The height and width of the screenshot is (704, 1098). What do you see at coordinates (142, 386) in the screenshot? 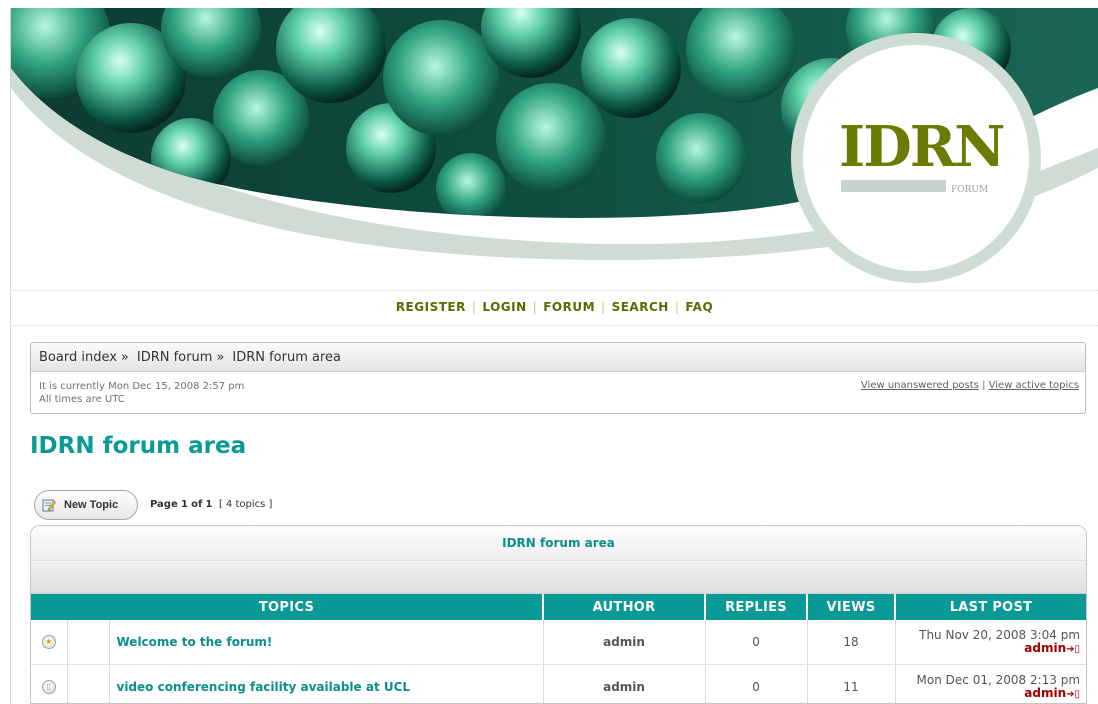
I see `current-time: It is currently Mon Dec 15, 2008 2:57 pm` at bounding box center [142, 386].